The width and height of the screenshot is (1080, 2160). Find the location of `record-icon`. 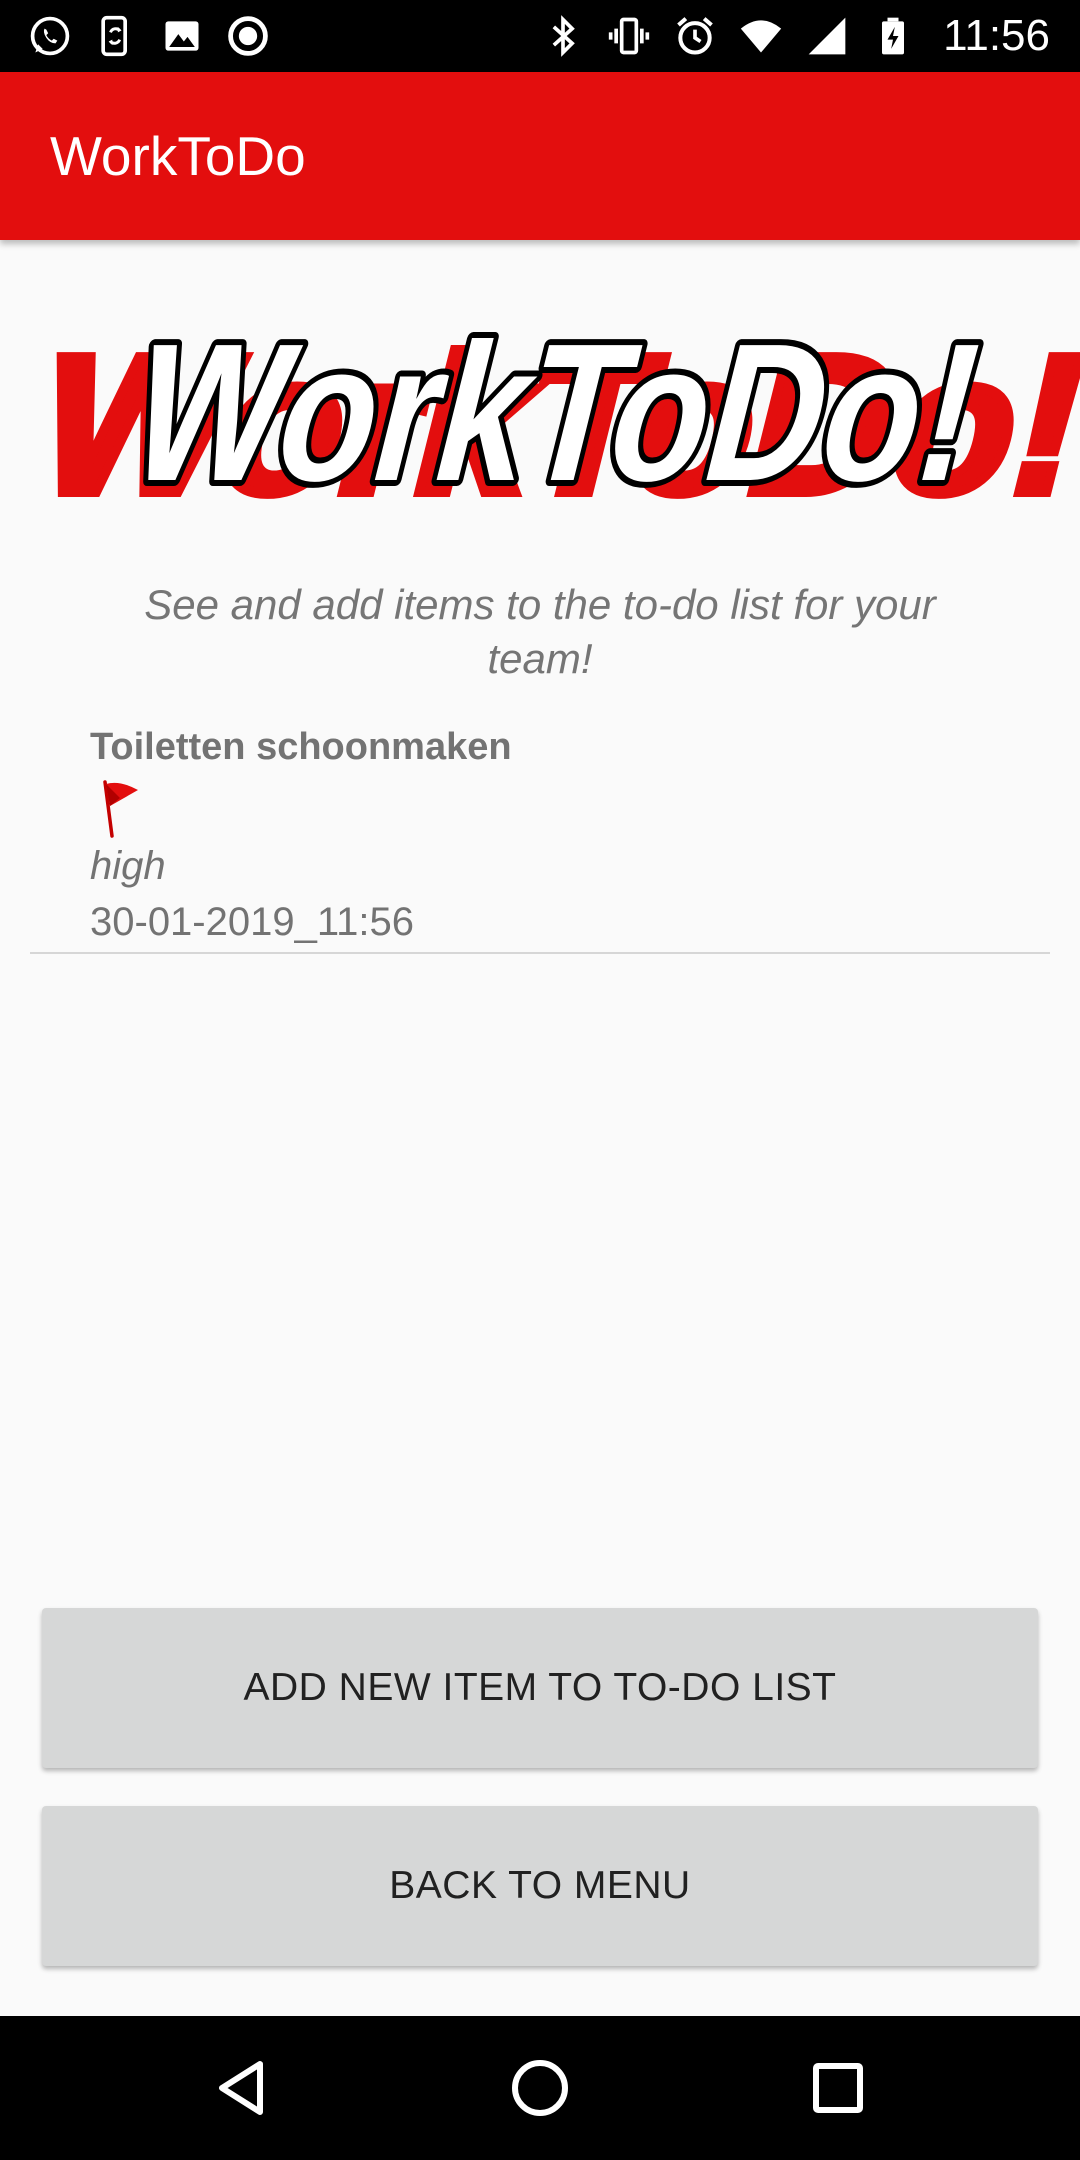

record-icon is located at coordinates (248, 36).